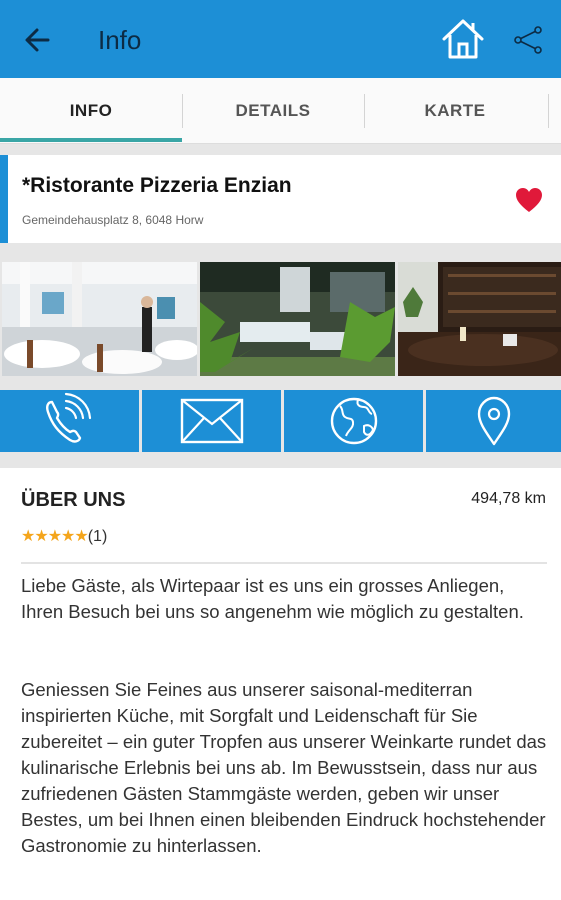 The image size is (561, 900). I want to click on home-button, so click(463, 39).